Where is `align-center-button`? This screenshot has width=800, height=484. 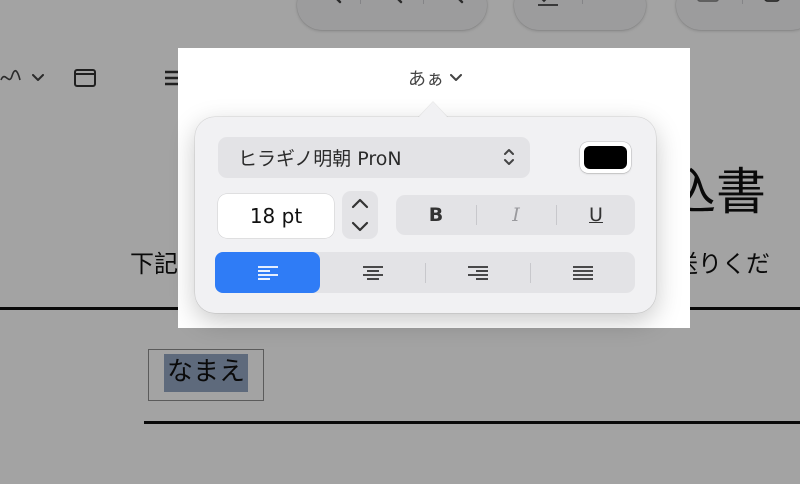
align-center-button is located at coordinates (372, 272).